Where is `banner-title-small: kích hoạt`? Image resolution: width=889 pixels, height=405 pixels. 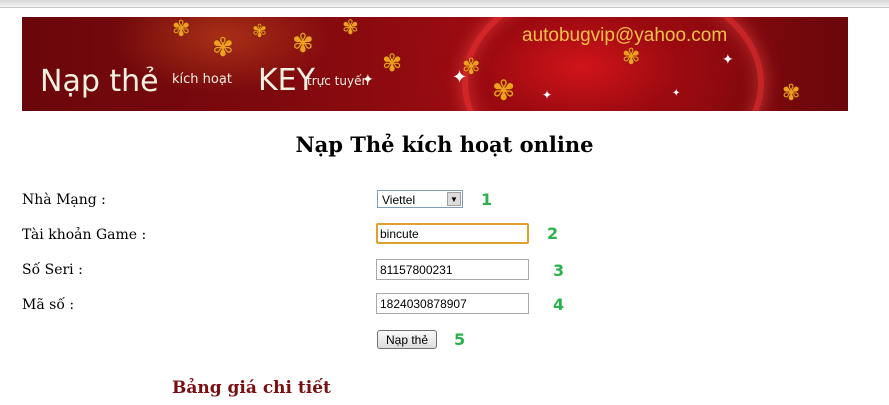 banner-title-small: kích hoạt is located at coordinates (202, 79).